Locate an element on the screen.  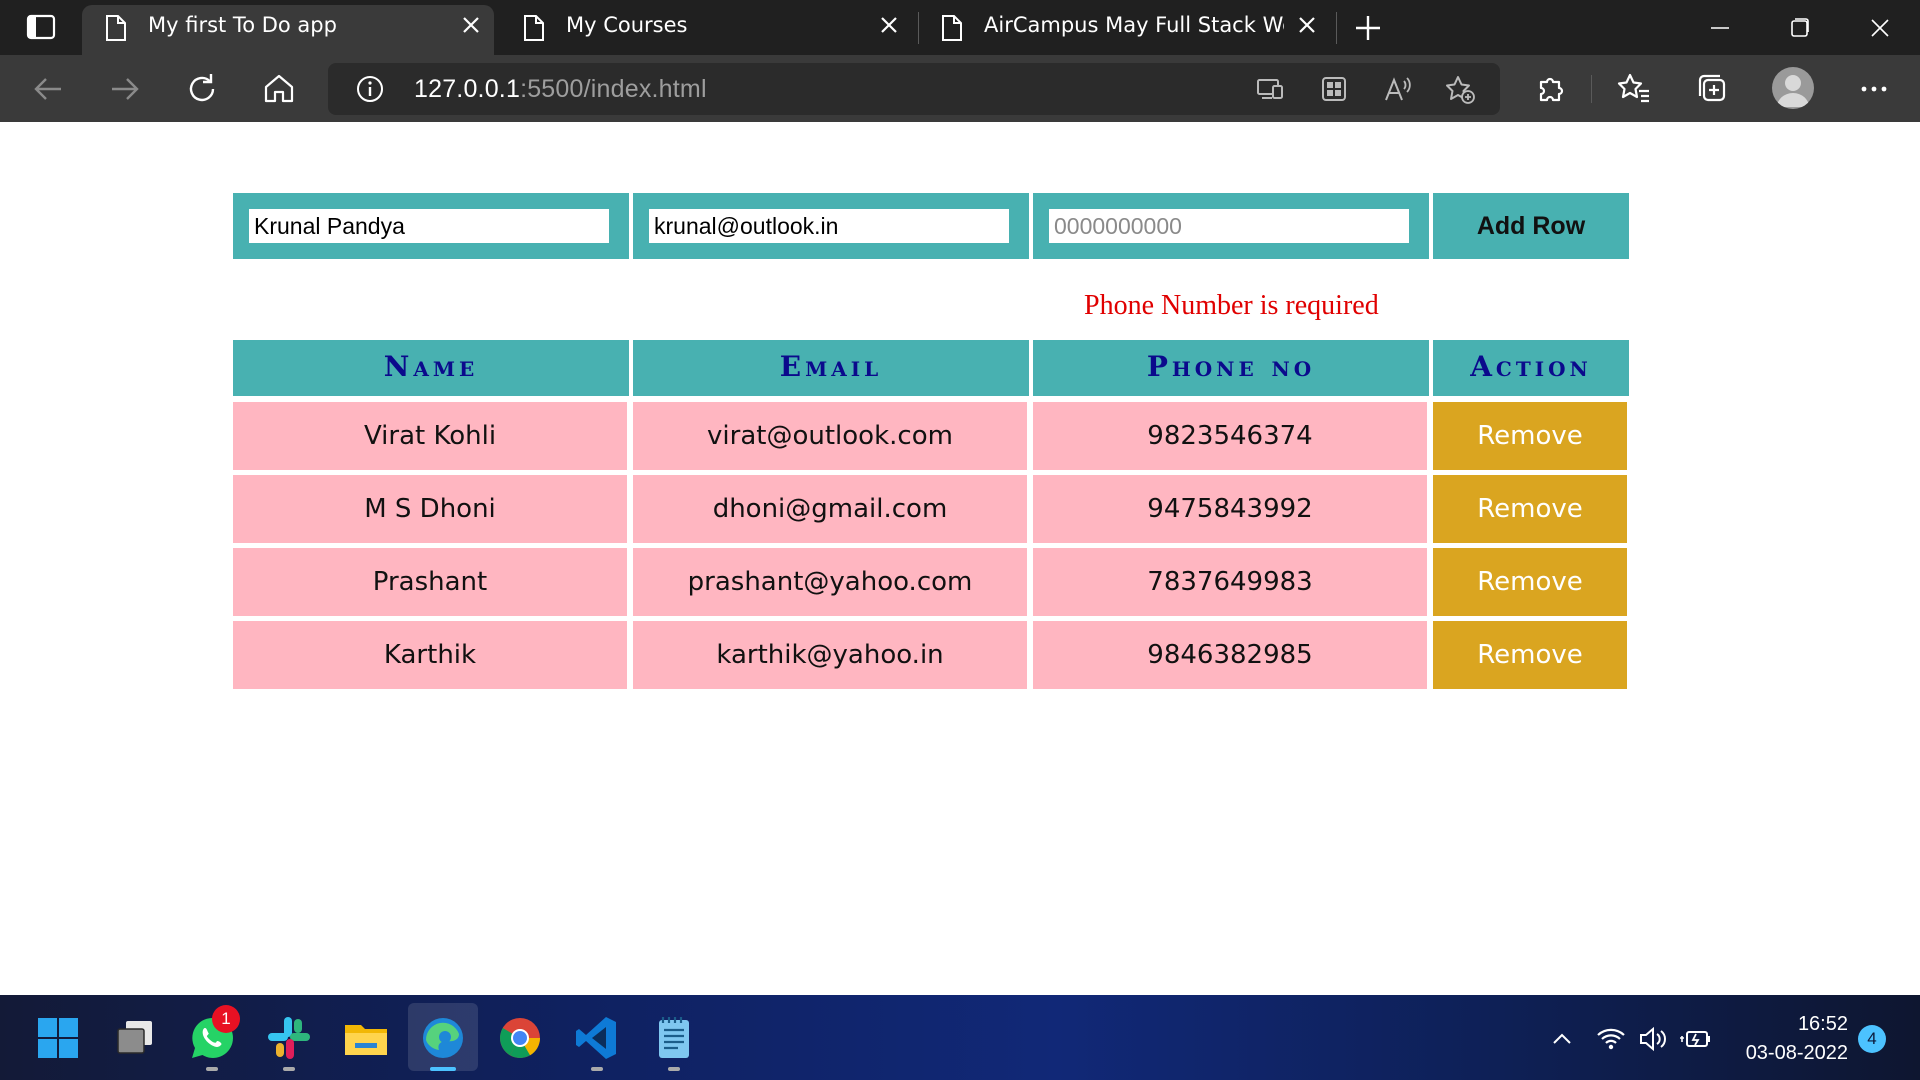
chrome-icon is located at coordinates (520, 1038).